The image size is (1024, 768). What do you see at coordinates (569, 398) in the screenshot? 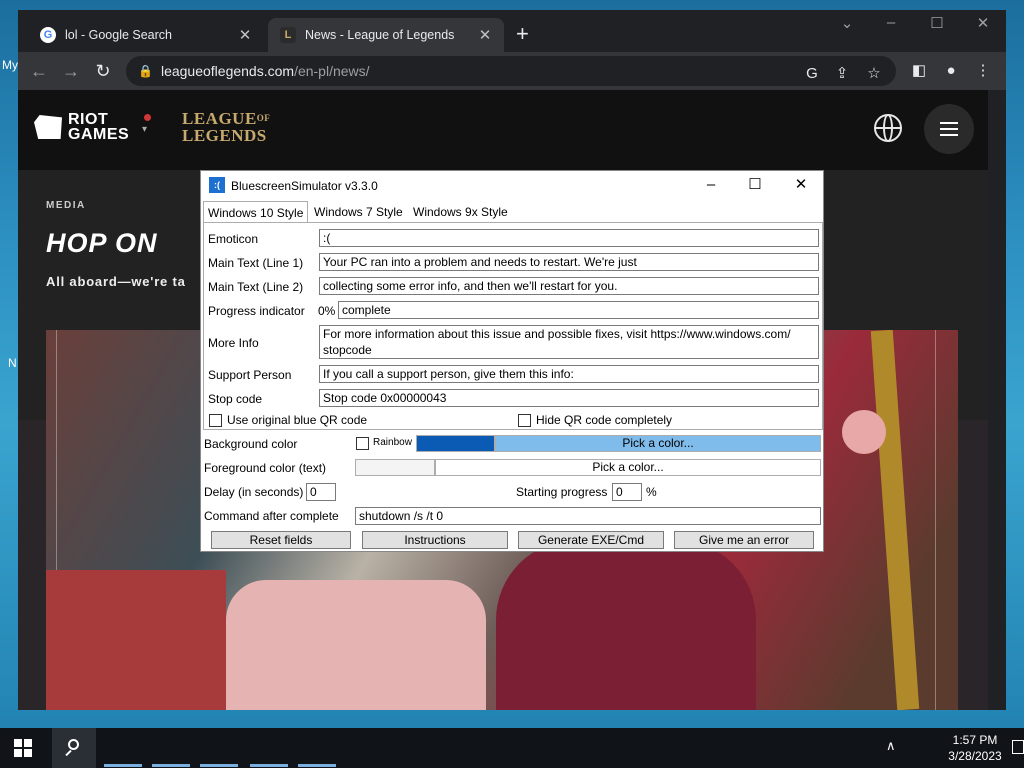
I see `stop-code-input: Stop code 0x00000043` at bounding box center [569, 398].